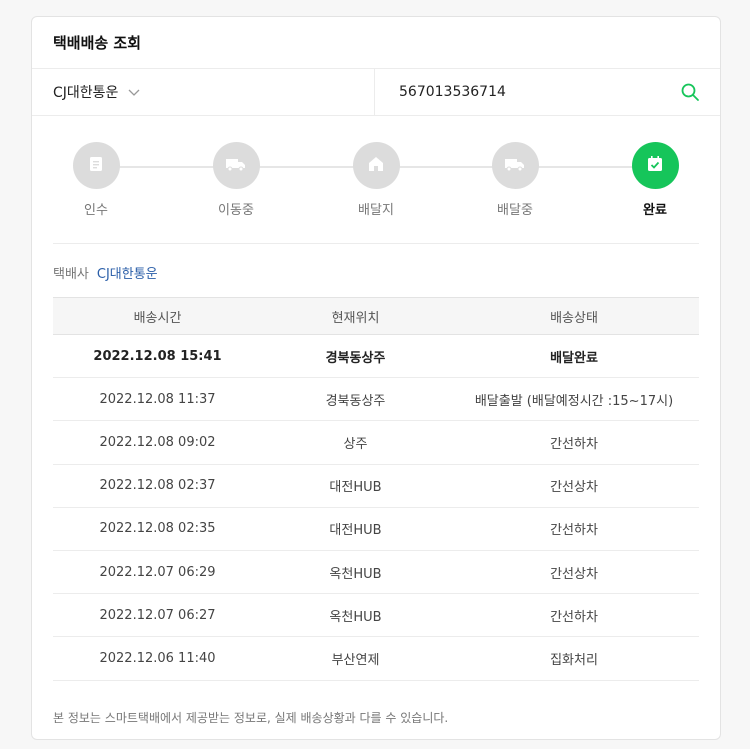 Image resolution: width=750 pixels, height=749 pixels. Describe the element at coordinates (376, 443) in the screenshot. I see `table-row: 2022.12.08 09:02 상주 간선하차` at that location.